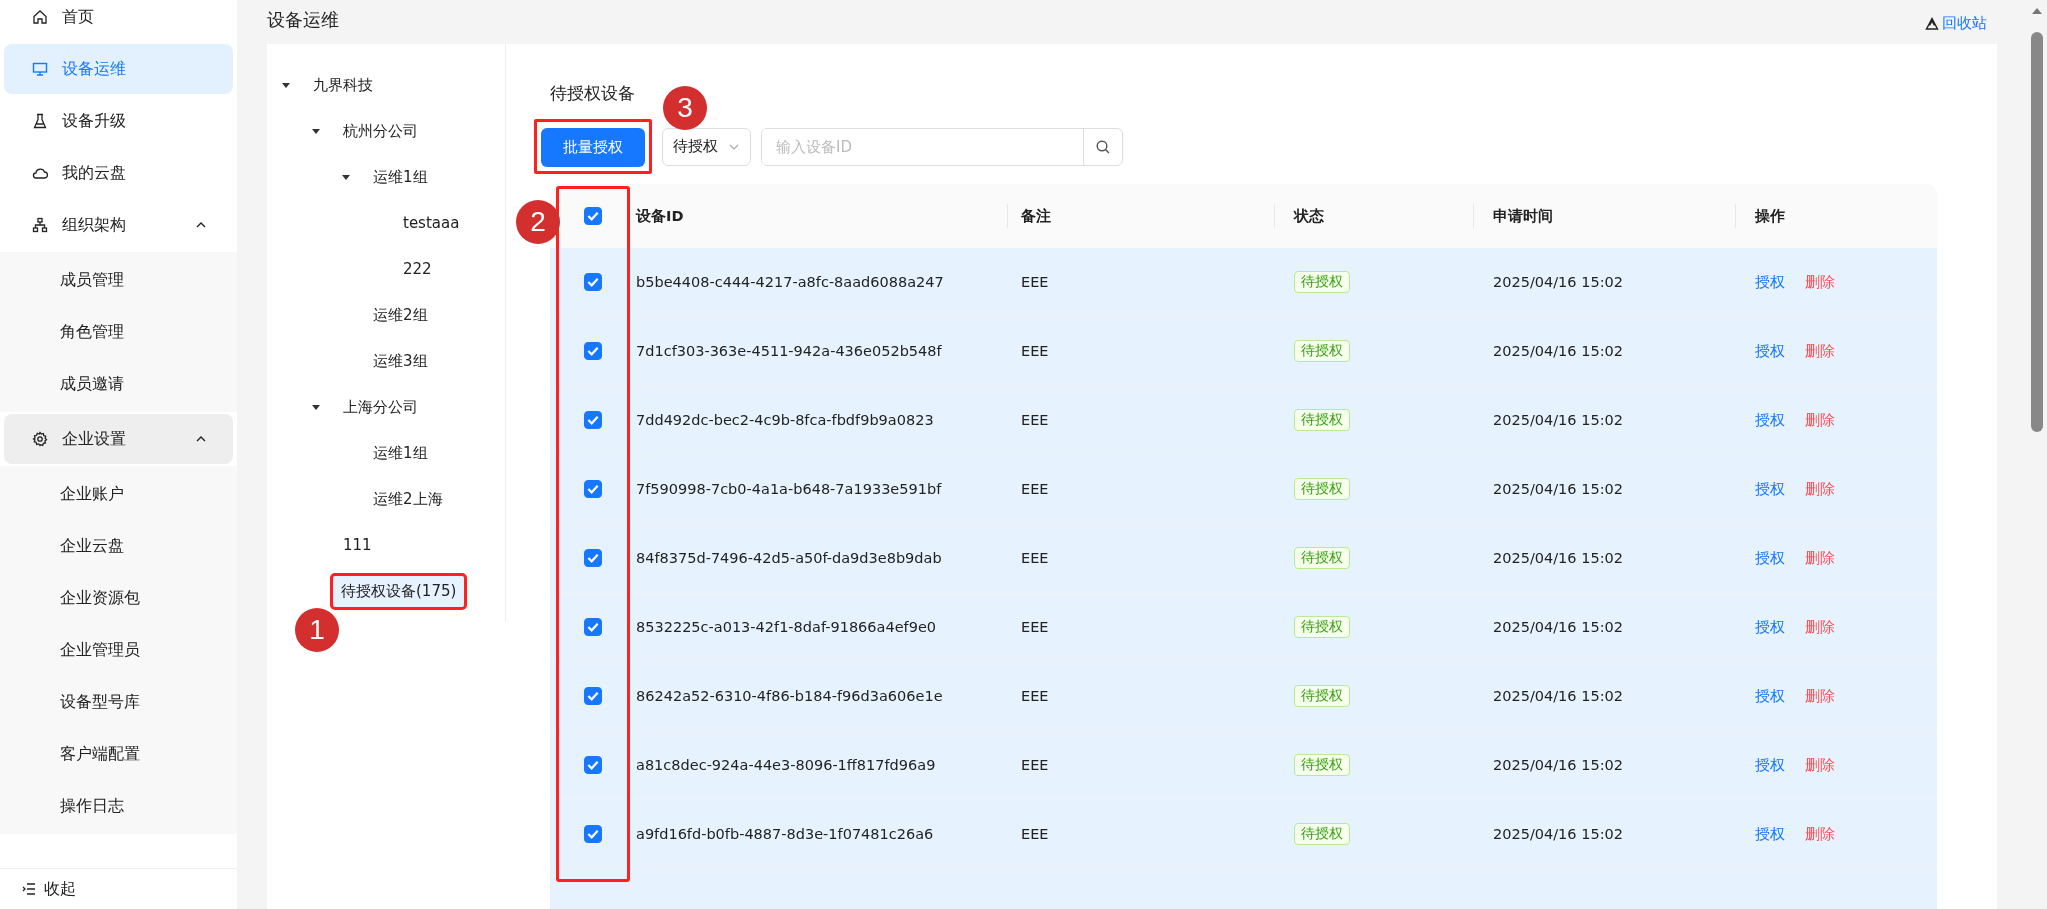  What do you see at coordinates (400, 361) in the screenshot?
I see `tree-node: 运维3组` at bounding box center [400, 361].